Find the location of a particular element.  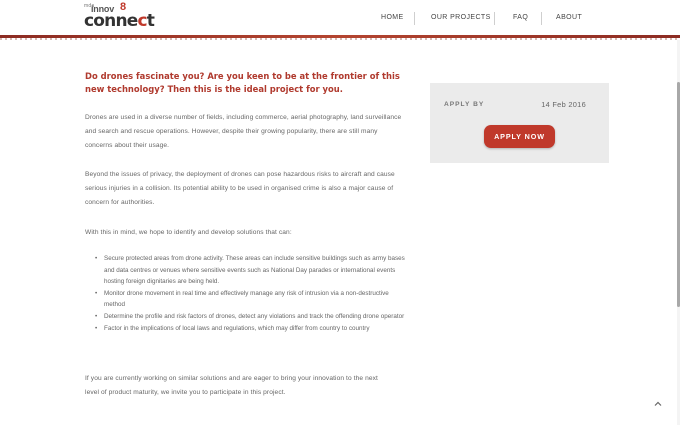

header-divider-pattern is located at coordinates (340, 39).